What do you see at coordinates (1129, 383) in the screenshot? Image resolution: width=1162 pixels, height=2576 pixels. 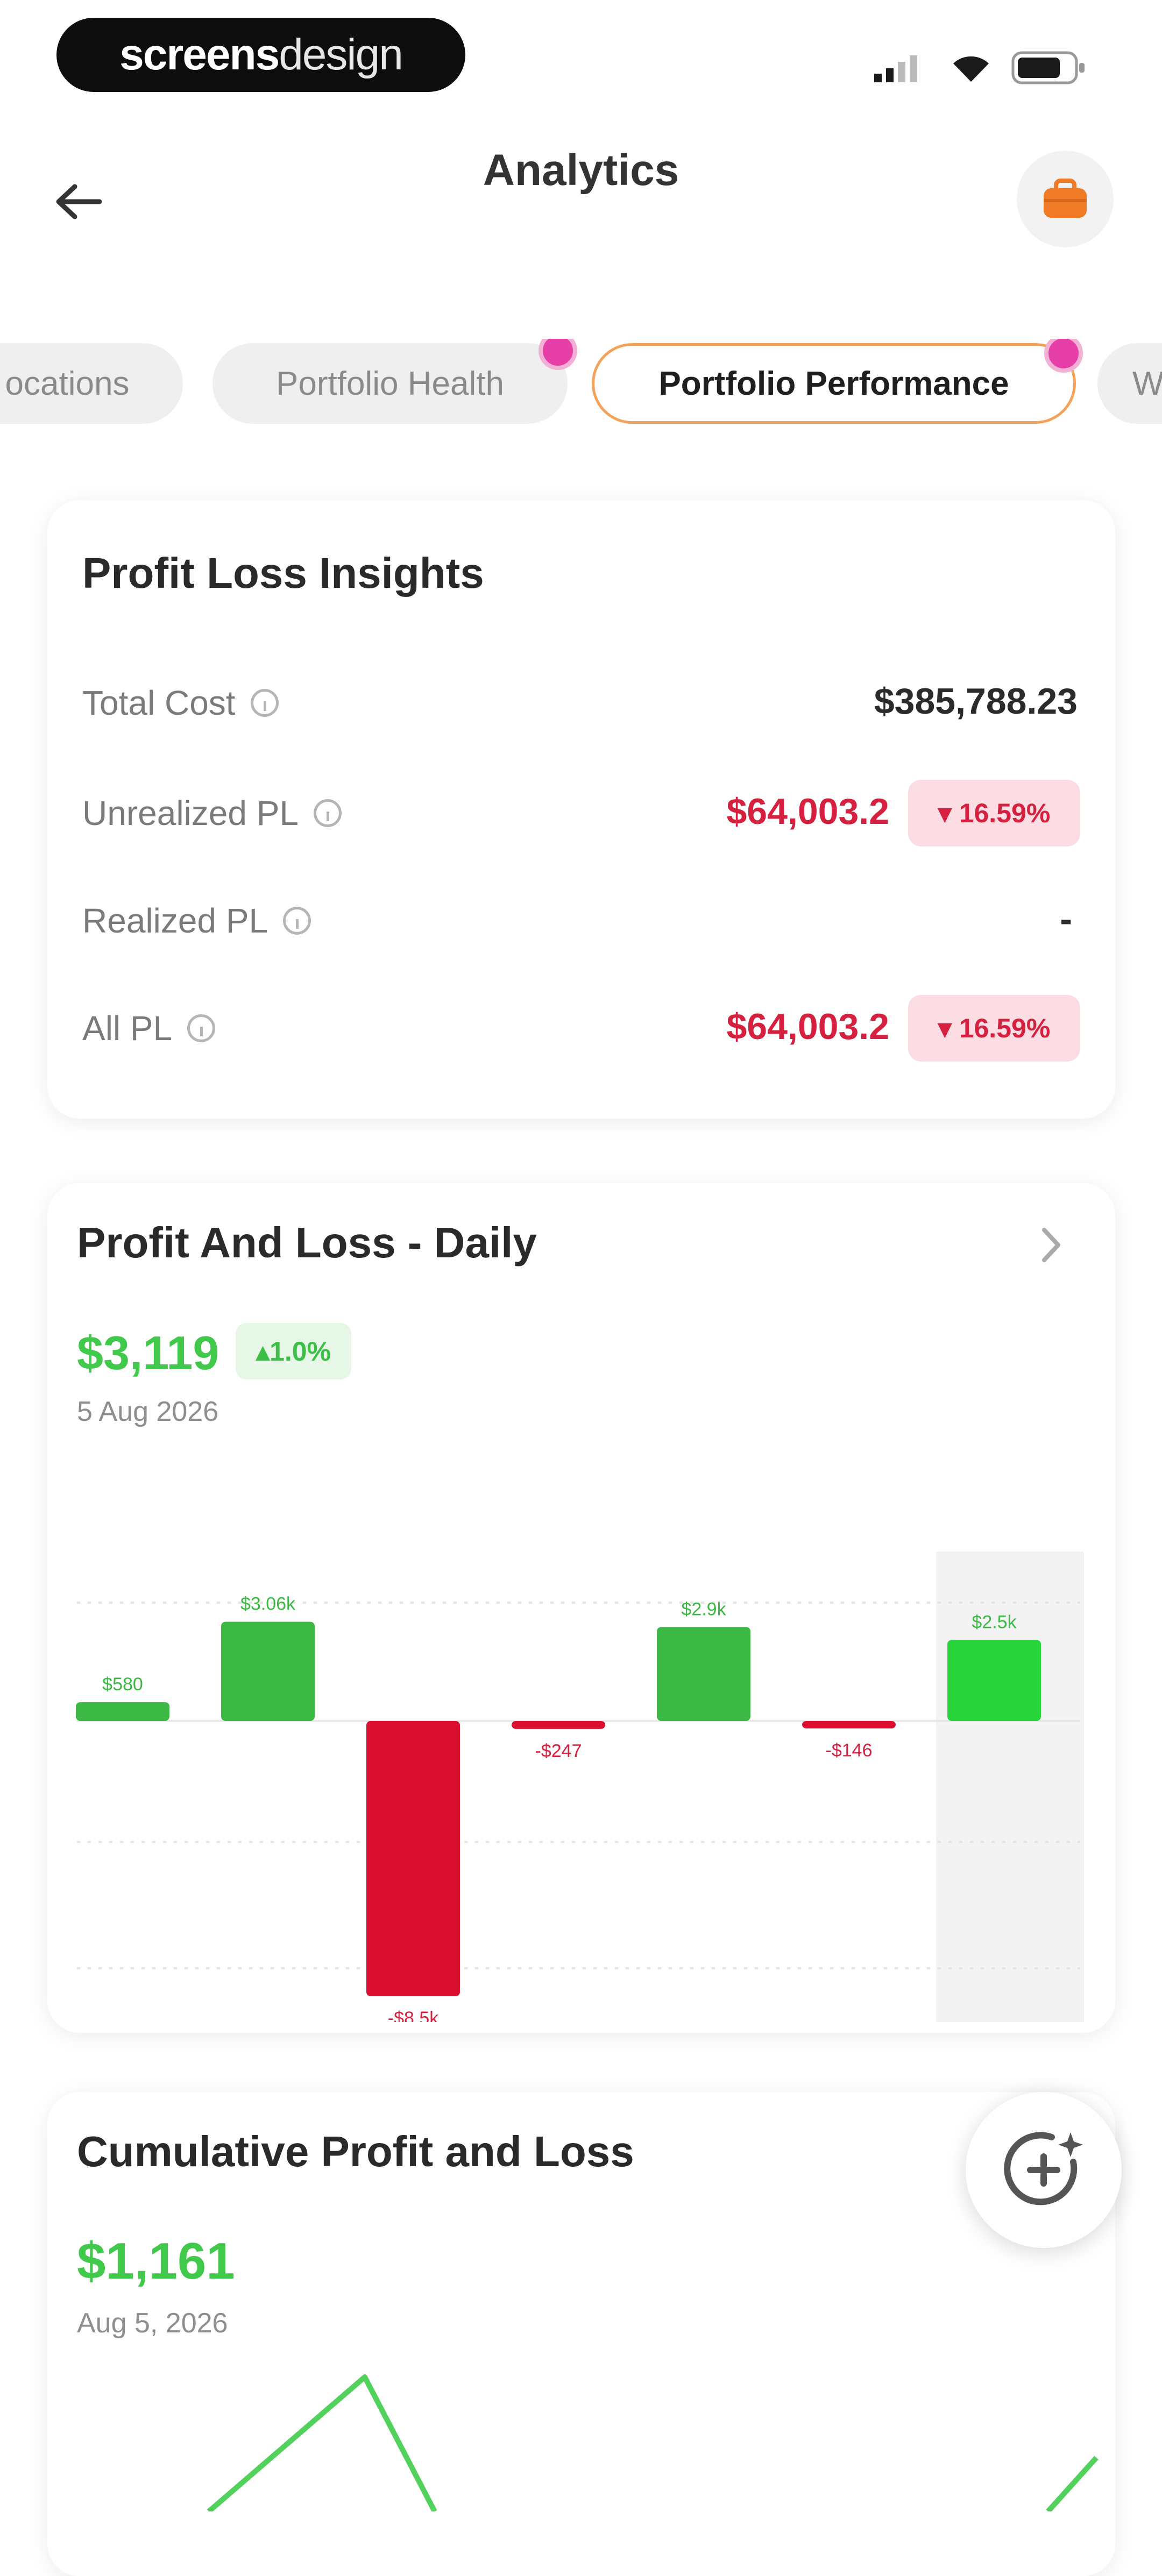 I see `tab-more: W` at bounding box center [1129, 383].